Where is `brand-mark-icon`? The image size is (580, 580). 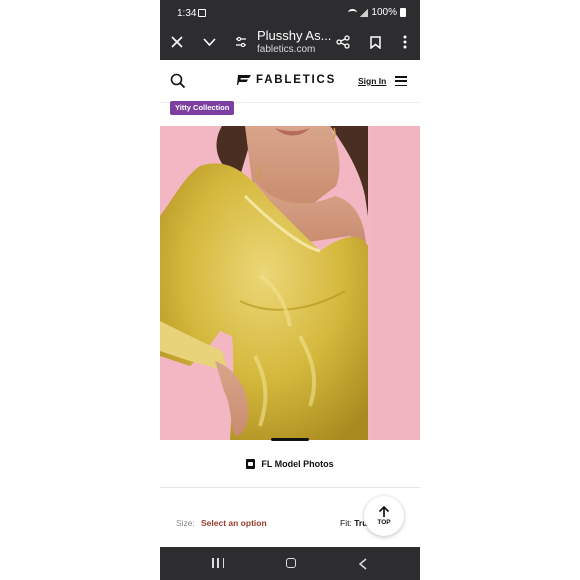
brand-mark-icon is located at coordinates (244, 80).